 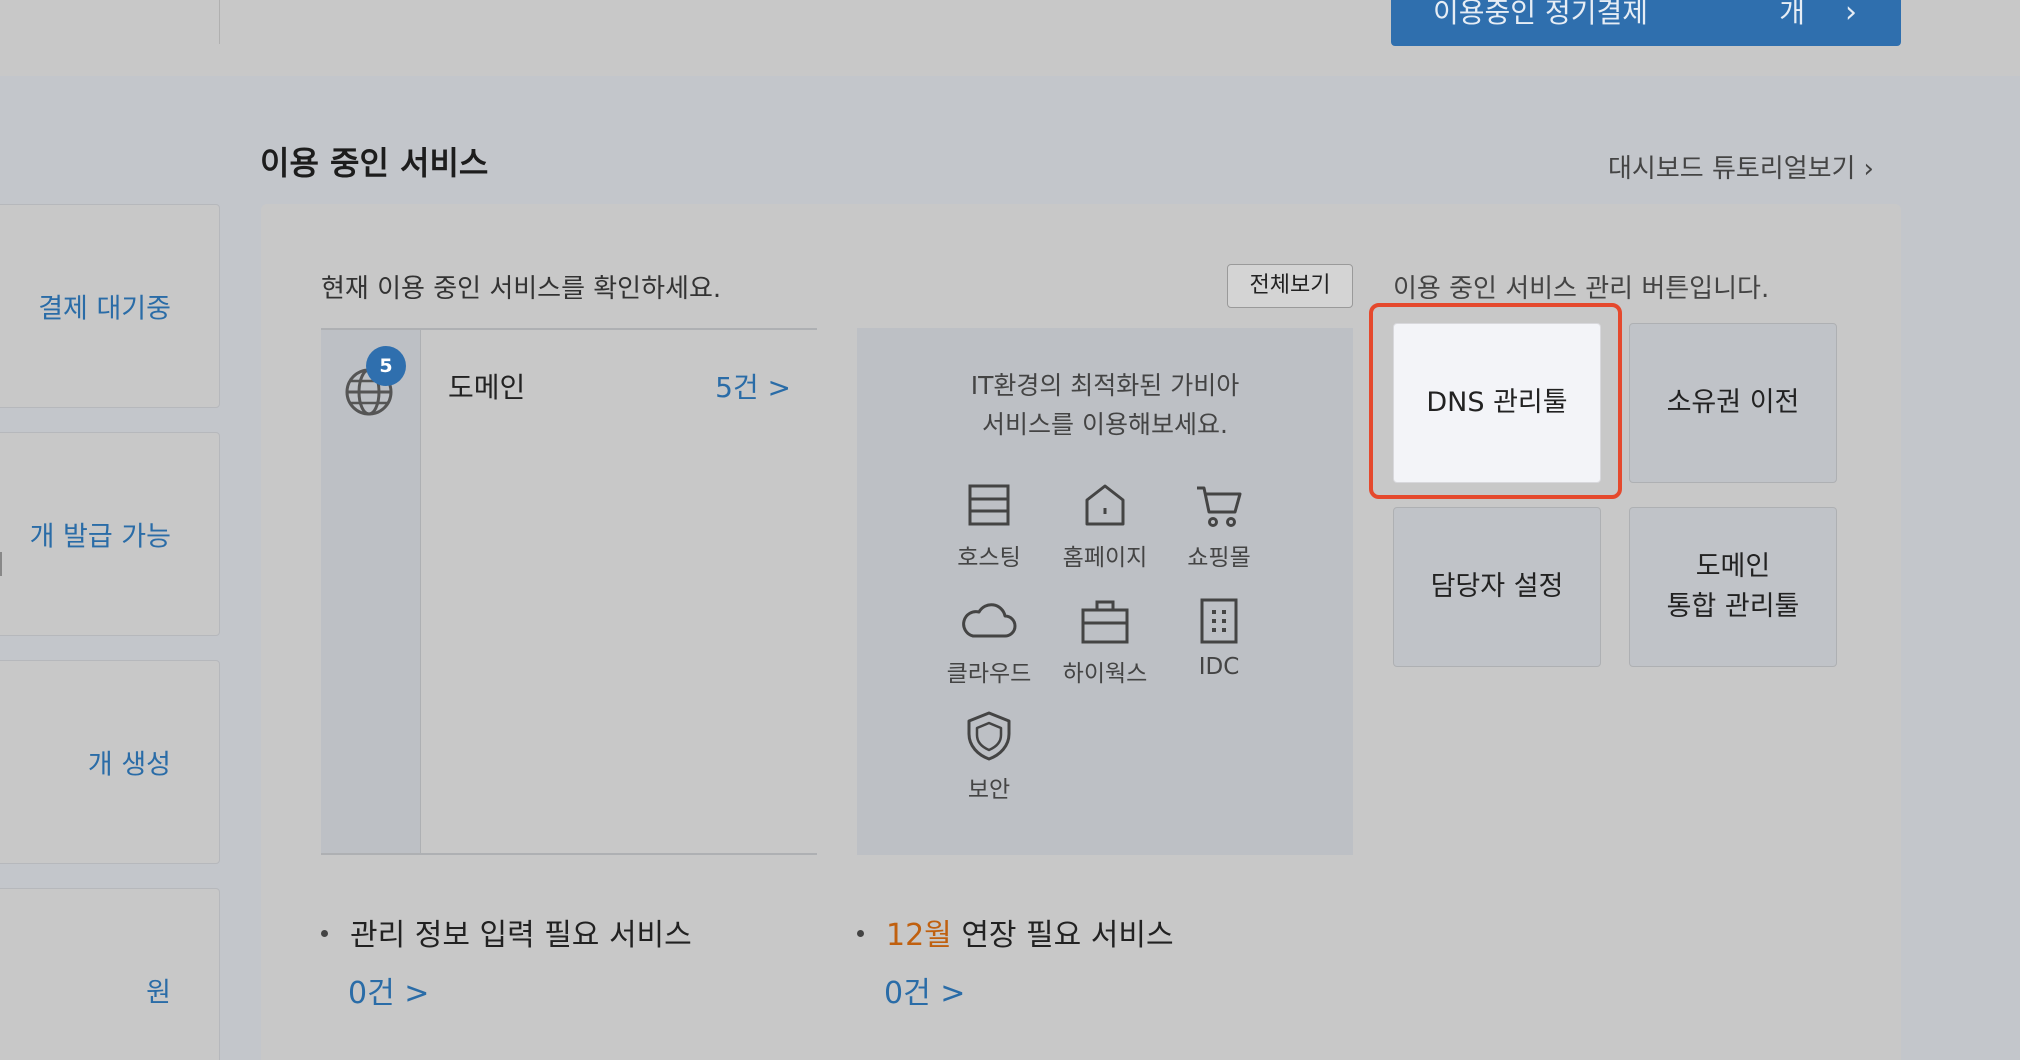 What do you see at coordinates (1105, 622) in the screenshot?
I see `briefcase-icon` at bounding box center [1105, 622].